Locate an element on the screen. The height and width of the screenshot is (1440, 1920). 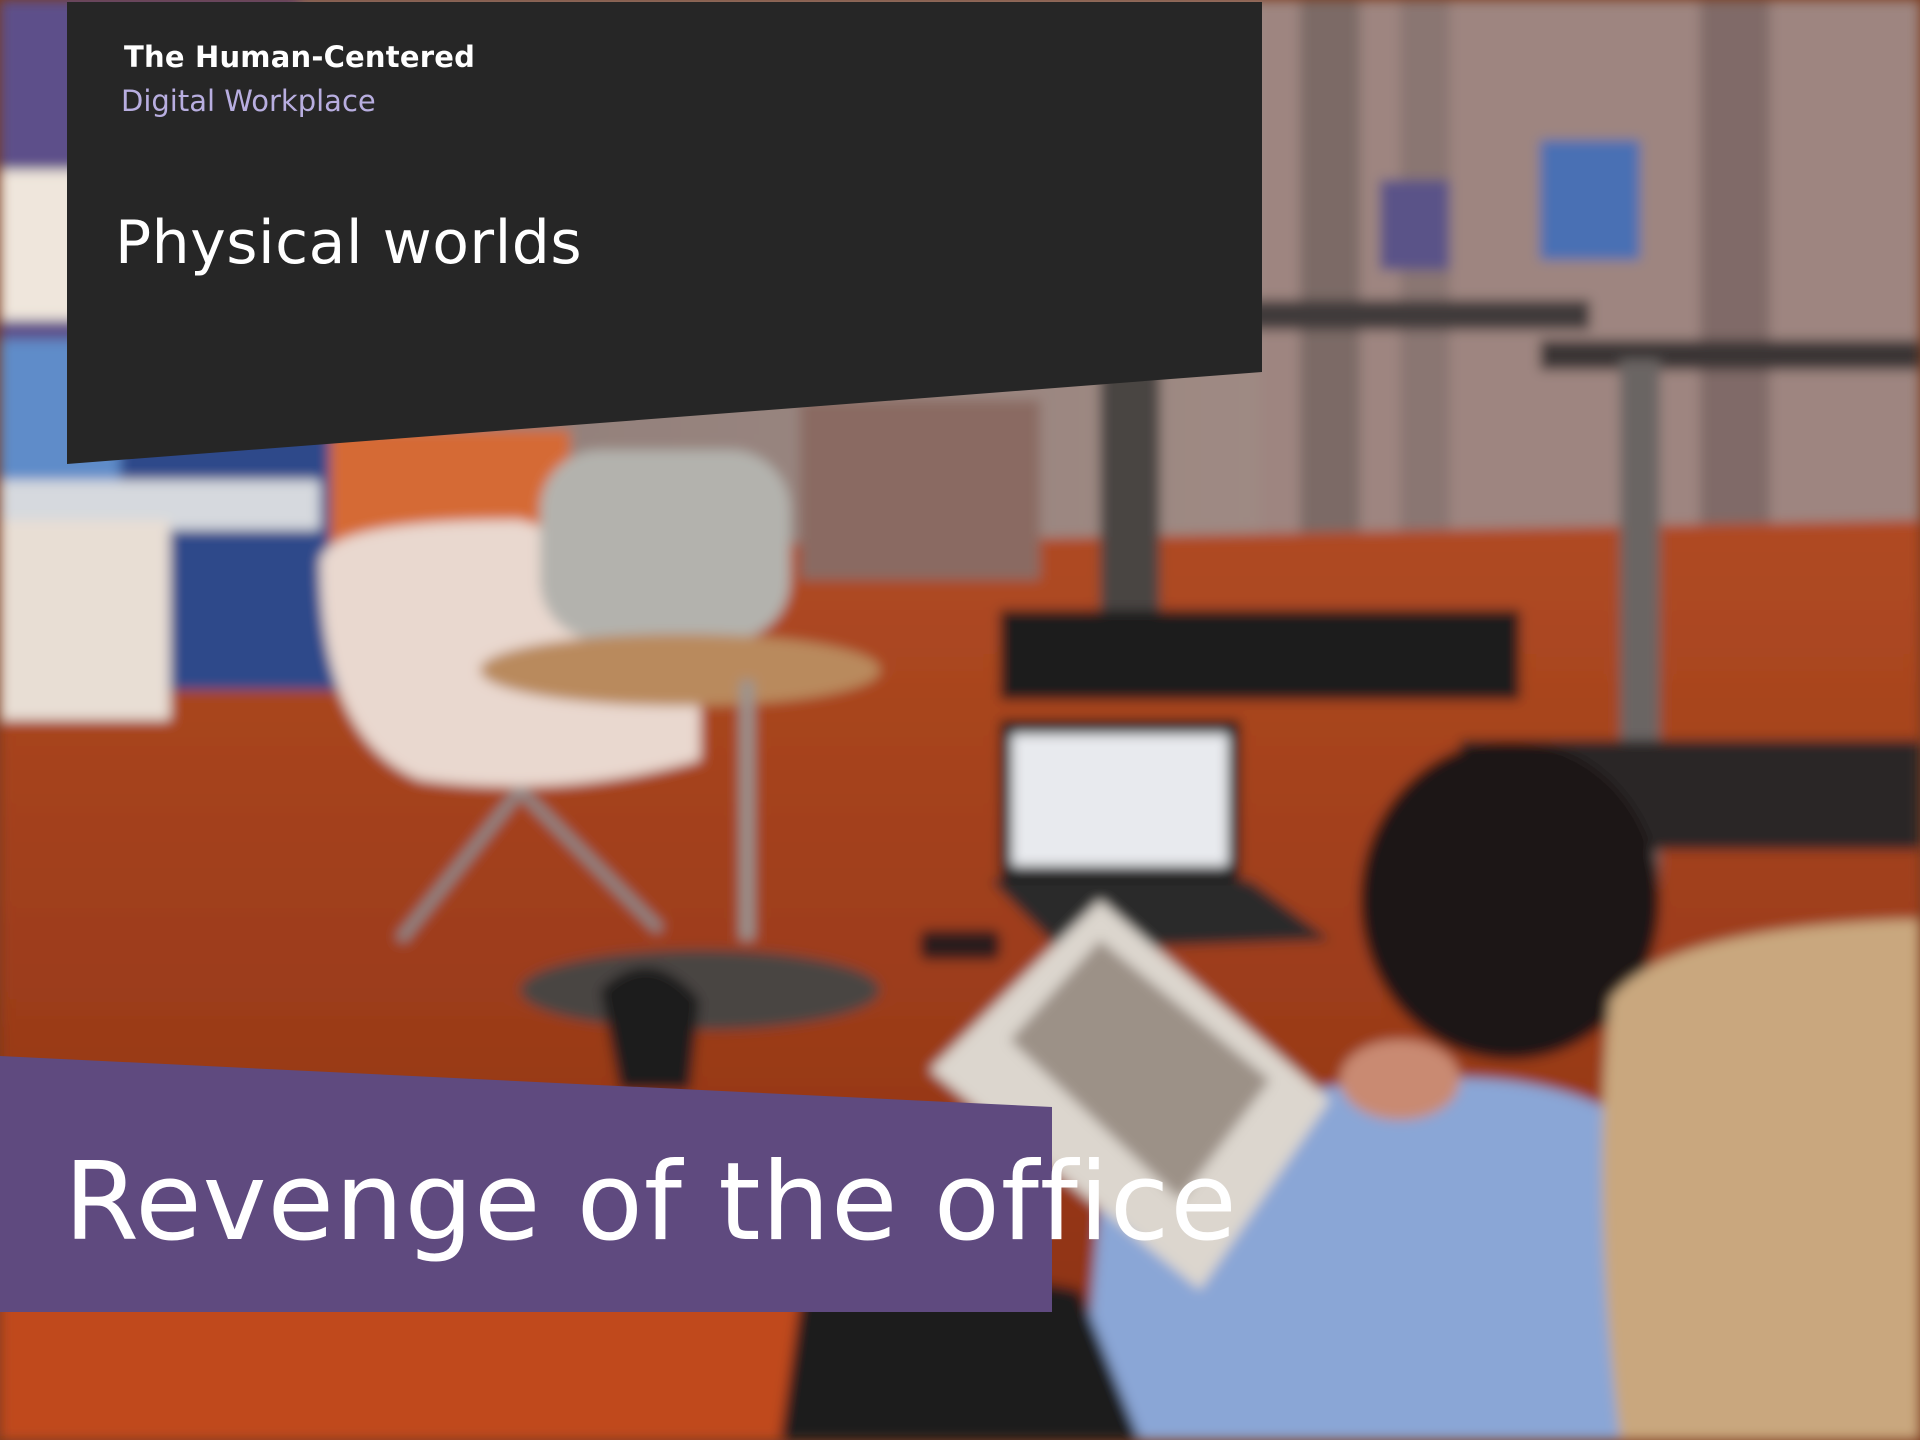
slide-title: Revenge of the office is located at coordinates (651, 1202).